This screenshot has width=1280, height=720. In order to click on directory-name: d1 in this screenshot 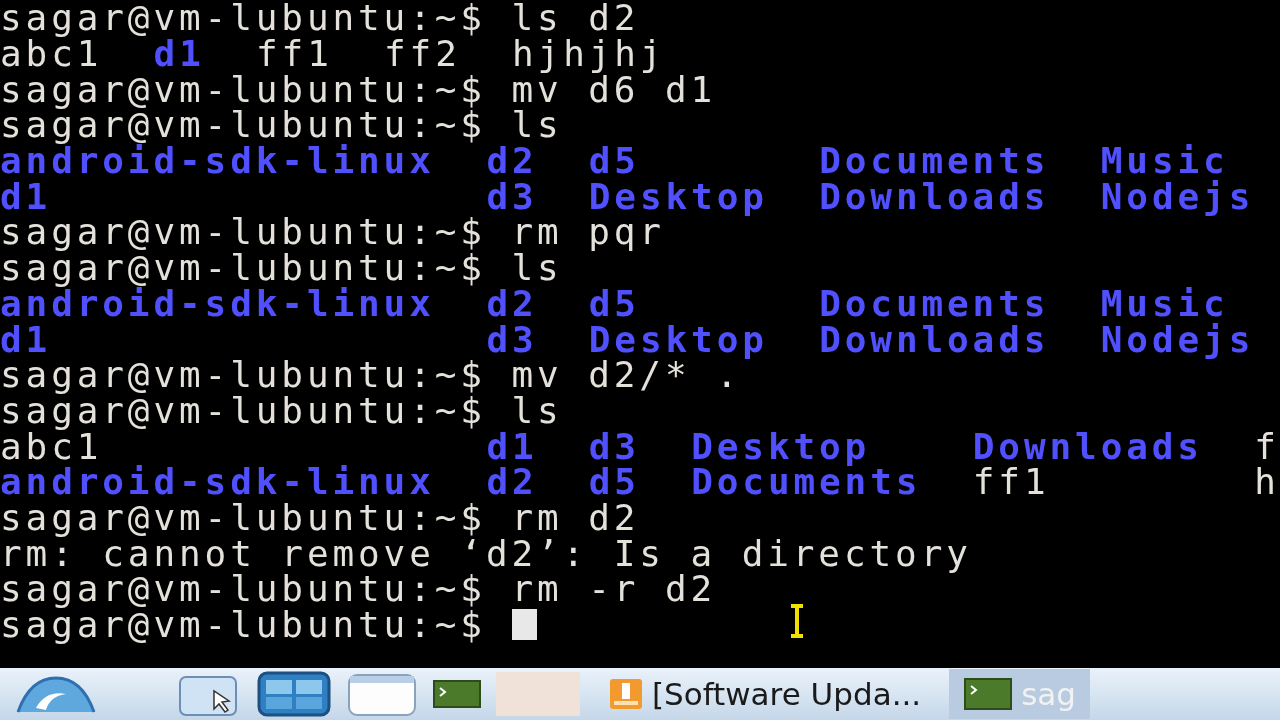, I will do `click(26, 338)`.